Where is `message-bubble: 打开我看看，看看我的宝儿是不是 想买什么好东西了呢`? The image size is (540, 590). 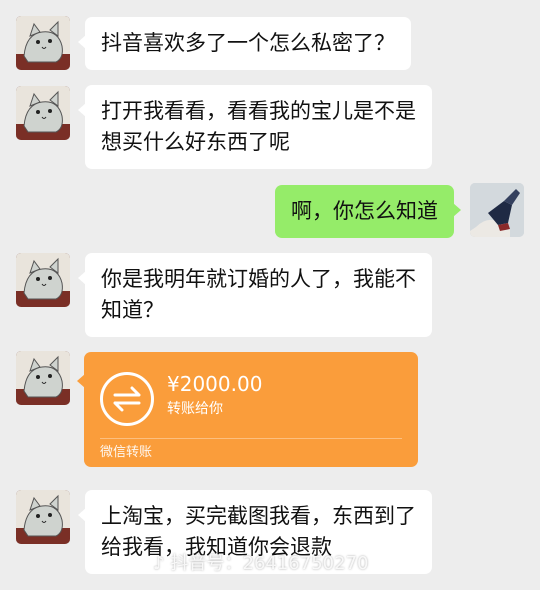 message-bubble: 打开我看看，看看我的宝儿是不是 想买什么好东西了呢 is located at coordinates (255, 127).